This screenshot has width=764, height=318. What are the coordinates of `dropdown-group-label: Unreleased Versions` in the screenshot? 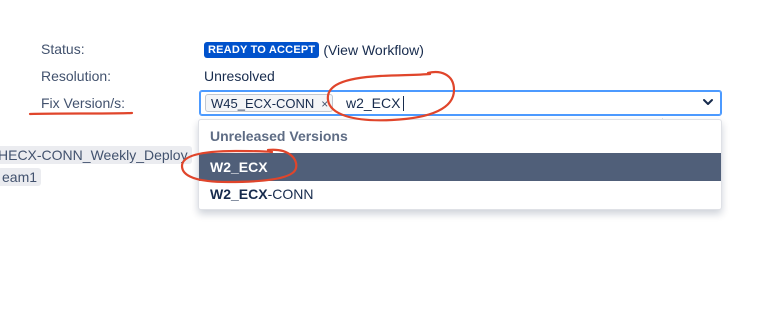 It's located at (279, 136).